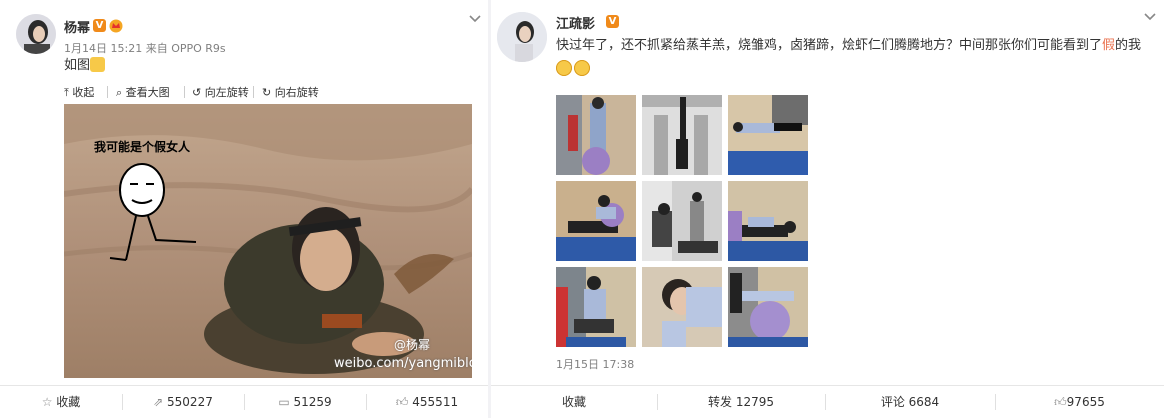 This screenshot has width=1164, height=418. What do you see at coordinates (119, 92) in the screenshot?
I see `magnify-icon: ⌕` at bounding box center [119, 92].